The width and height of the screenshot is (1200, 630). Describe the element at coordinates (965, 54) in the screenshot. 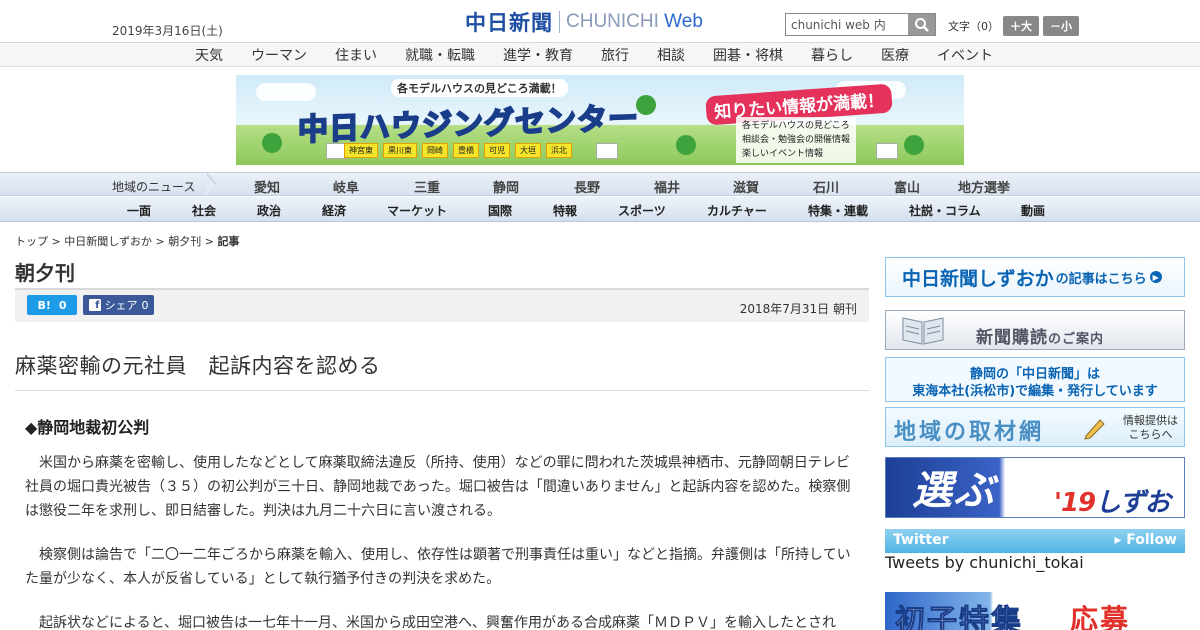

I see `category-nav-item: イベント` at that location.